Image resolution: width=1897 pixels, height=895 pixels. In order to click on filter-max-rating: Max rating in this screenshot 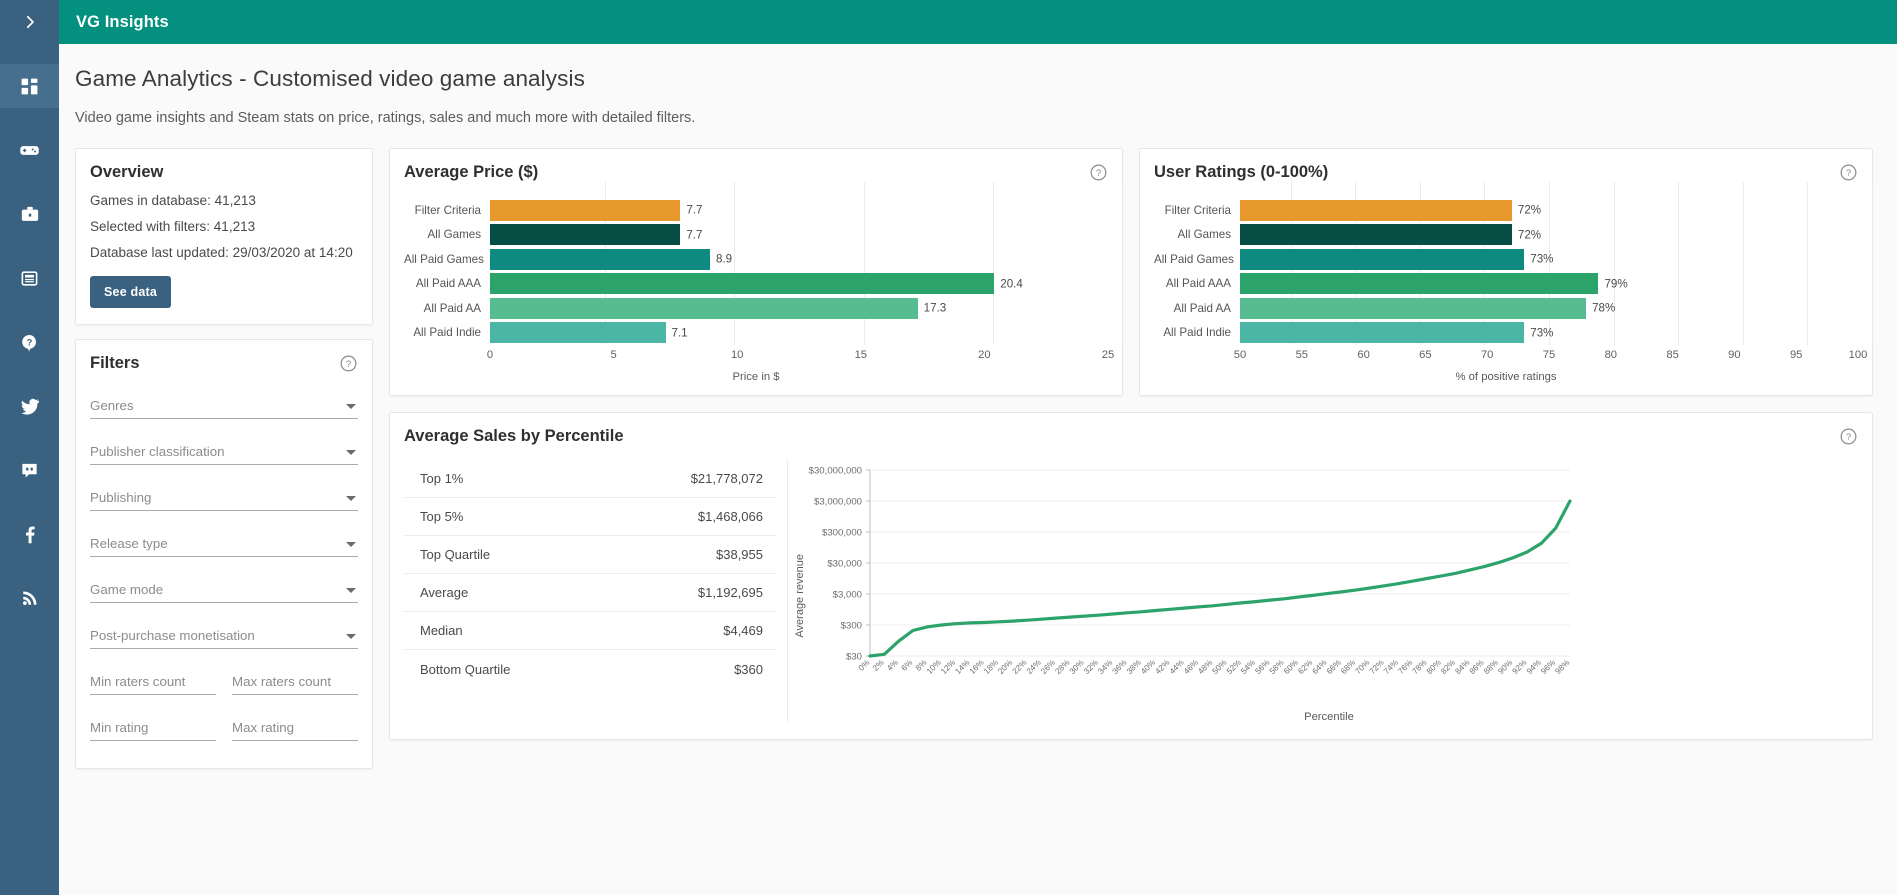, I will do `click(295, 727)`.